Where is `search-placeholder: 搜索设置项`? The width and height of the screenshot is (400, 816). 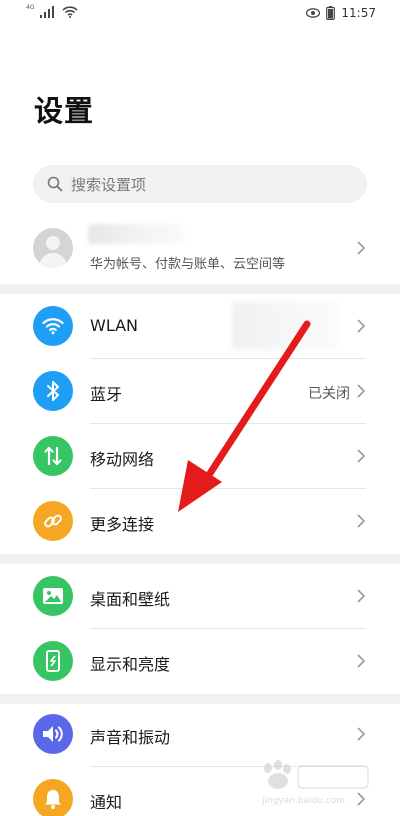 search-placeholder: 搜索设置项 is located at coordinates (109, 184).